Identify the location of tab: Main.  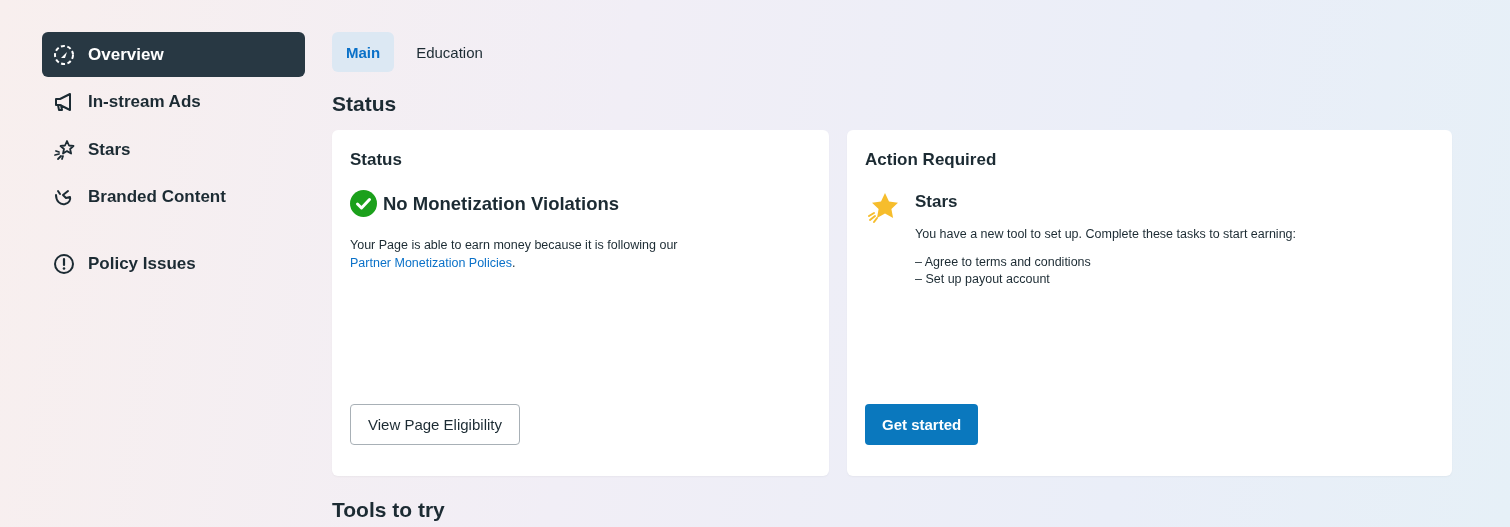
(363, 52).